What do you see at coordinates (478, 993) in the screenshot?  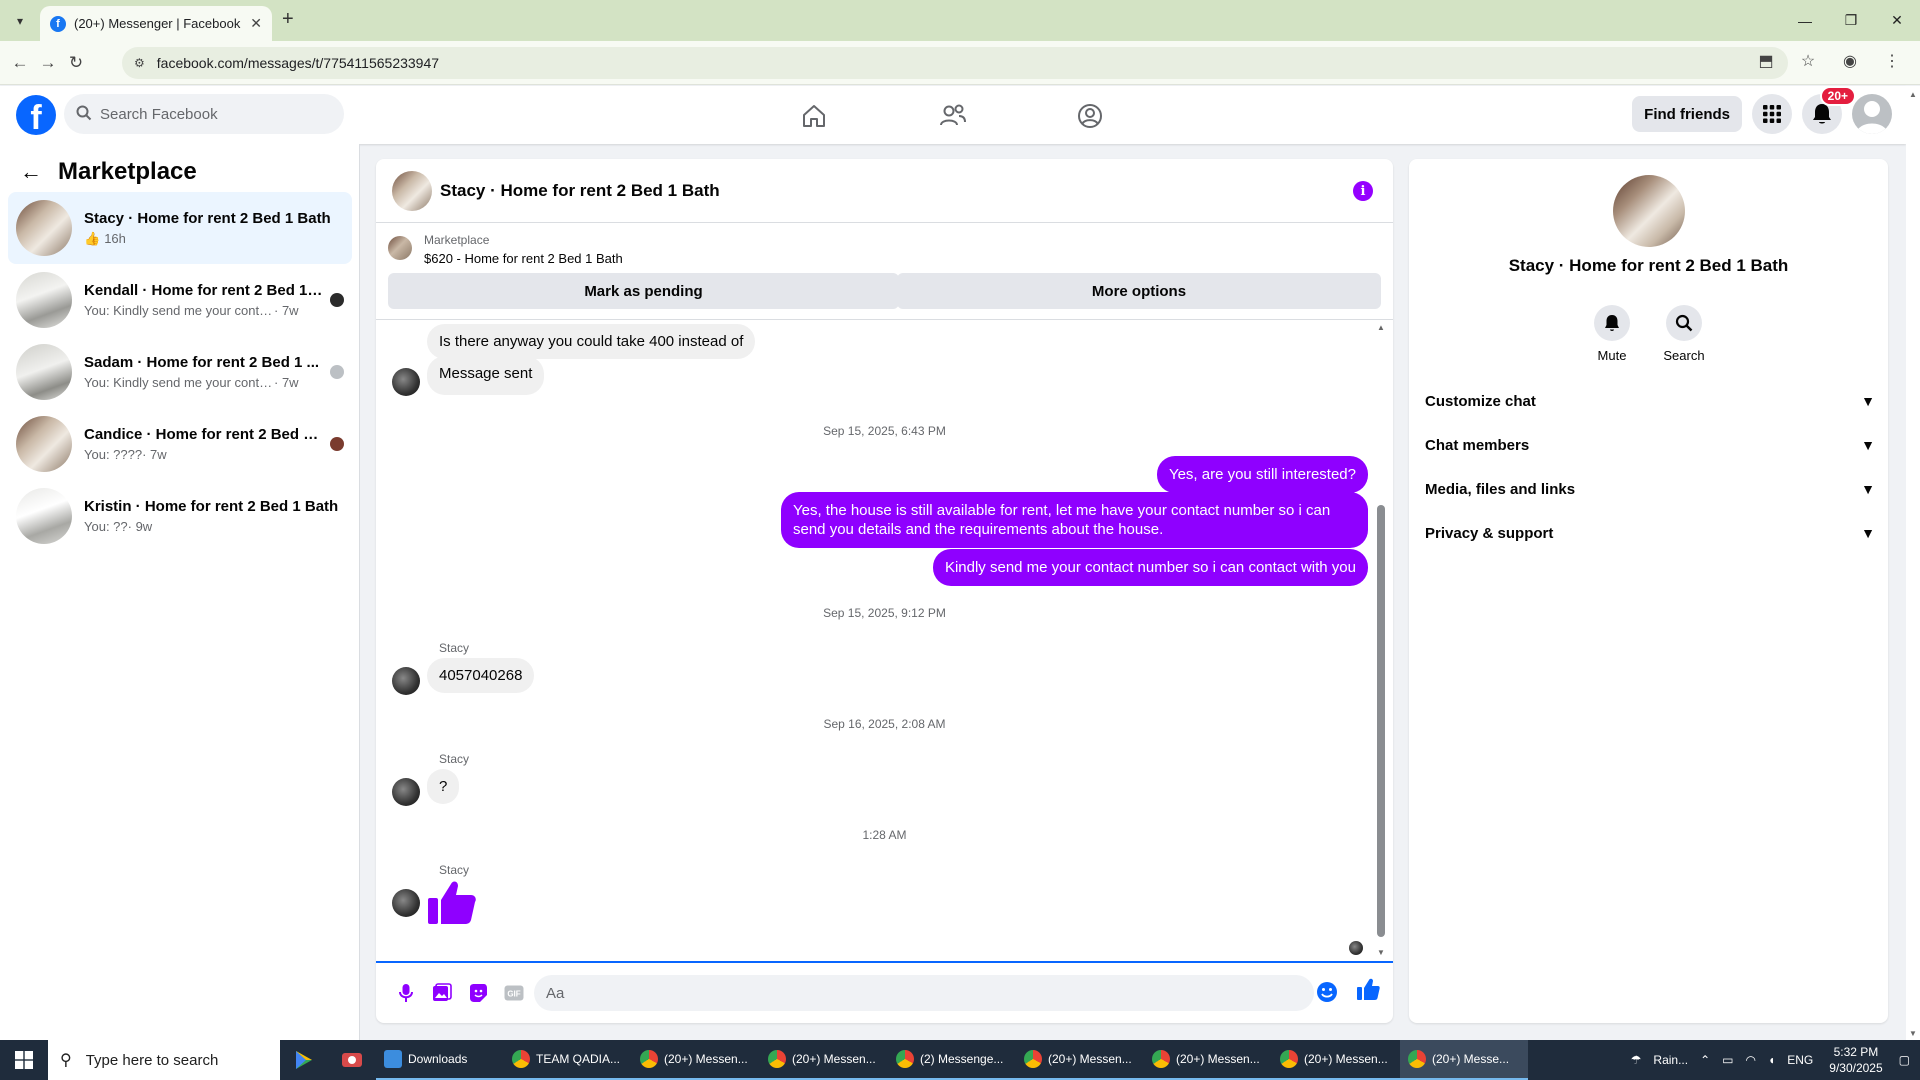 I see `sticker-icon` at bounding box center [478, 993].